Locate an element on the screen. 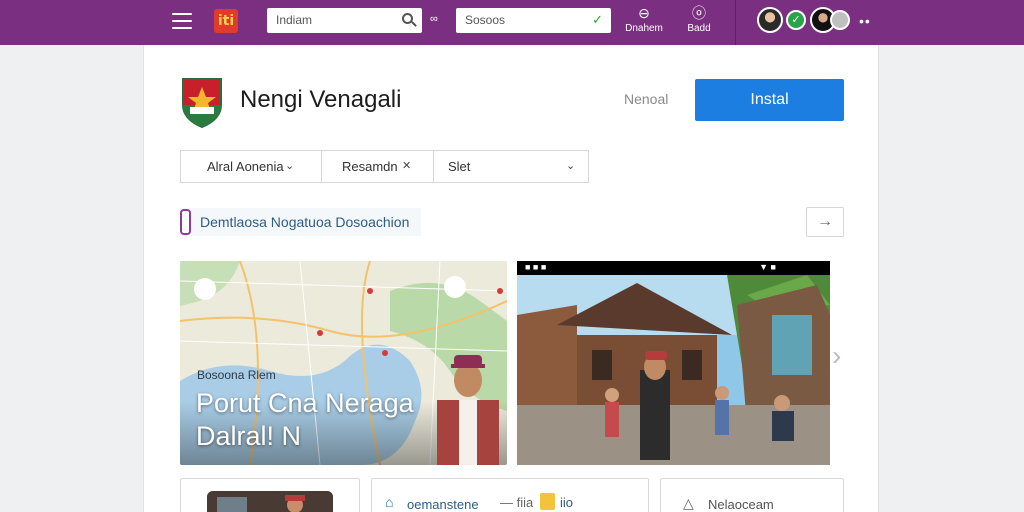 This screenshot has width=1024, height=512. section-header: Demtlaosa Nogatuoa Dosoachion is located at coordinates (301, 222).